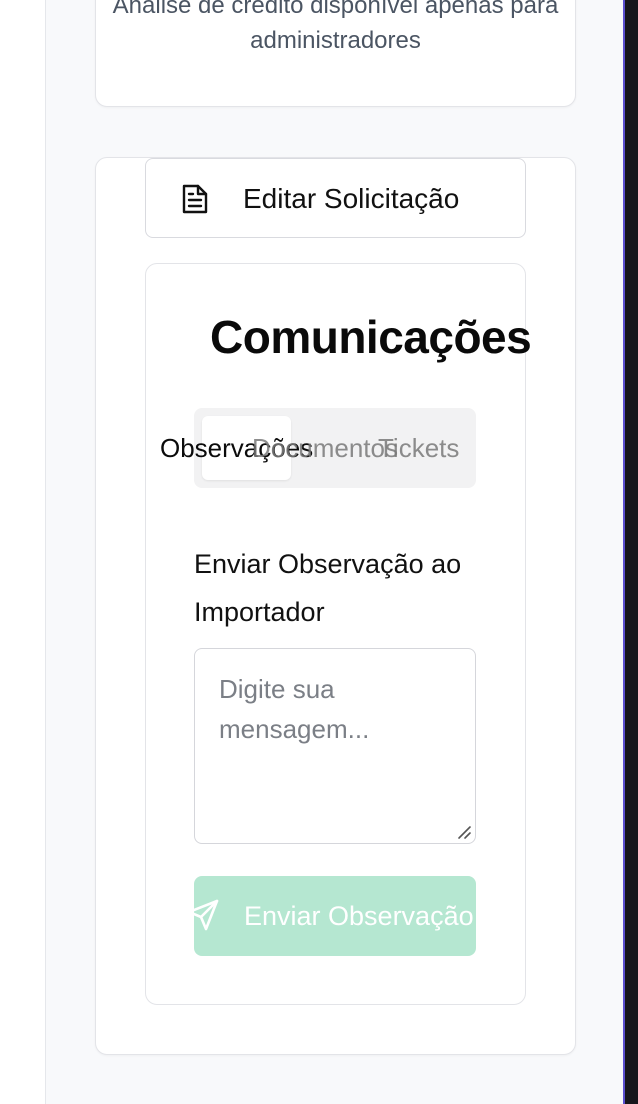 Image resolution: width=638 pixels, height=1104 pixels. Describe the element at coordinates (418, 448) in the screenshot. I see `tab-tickets: Tickets` at that location.